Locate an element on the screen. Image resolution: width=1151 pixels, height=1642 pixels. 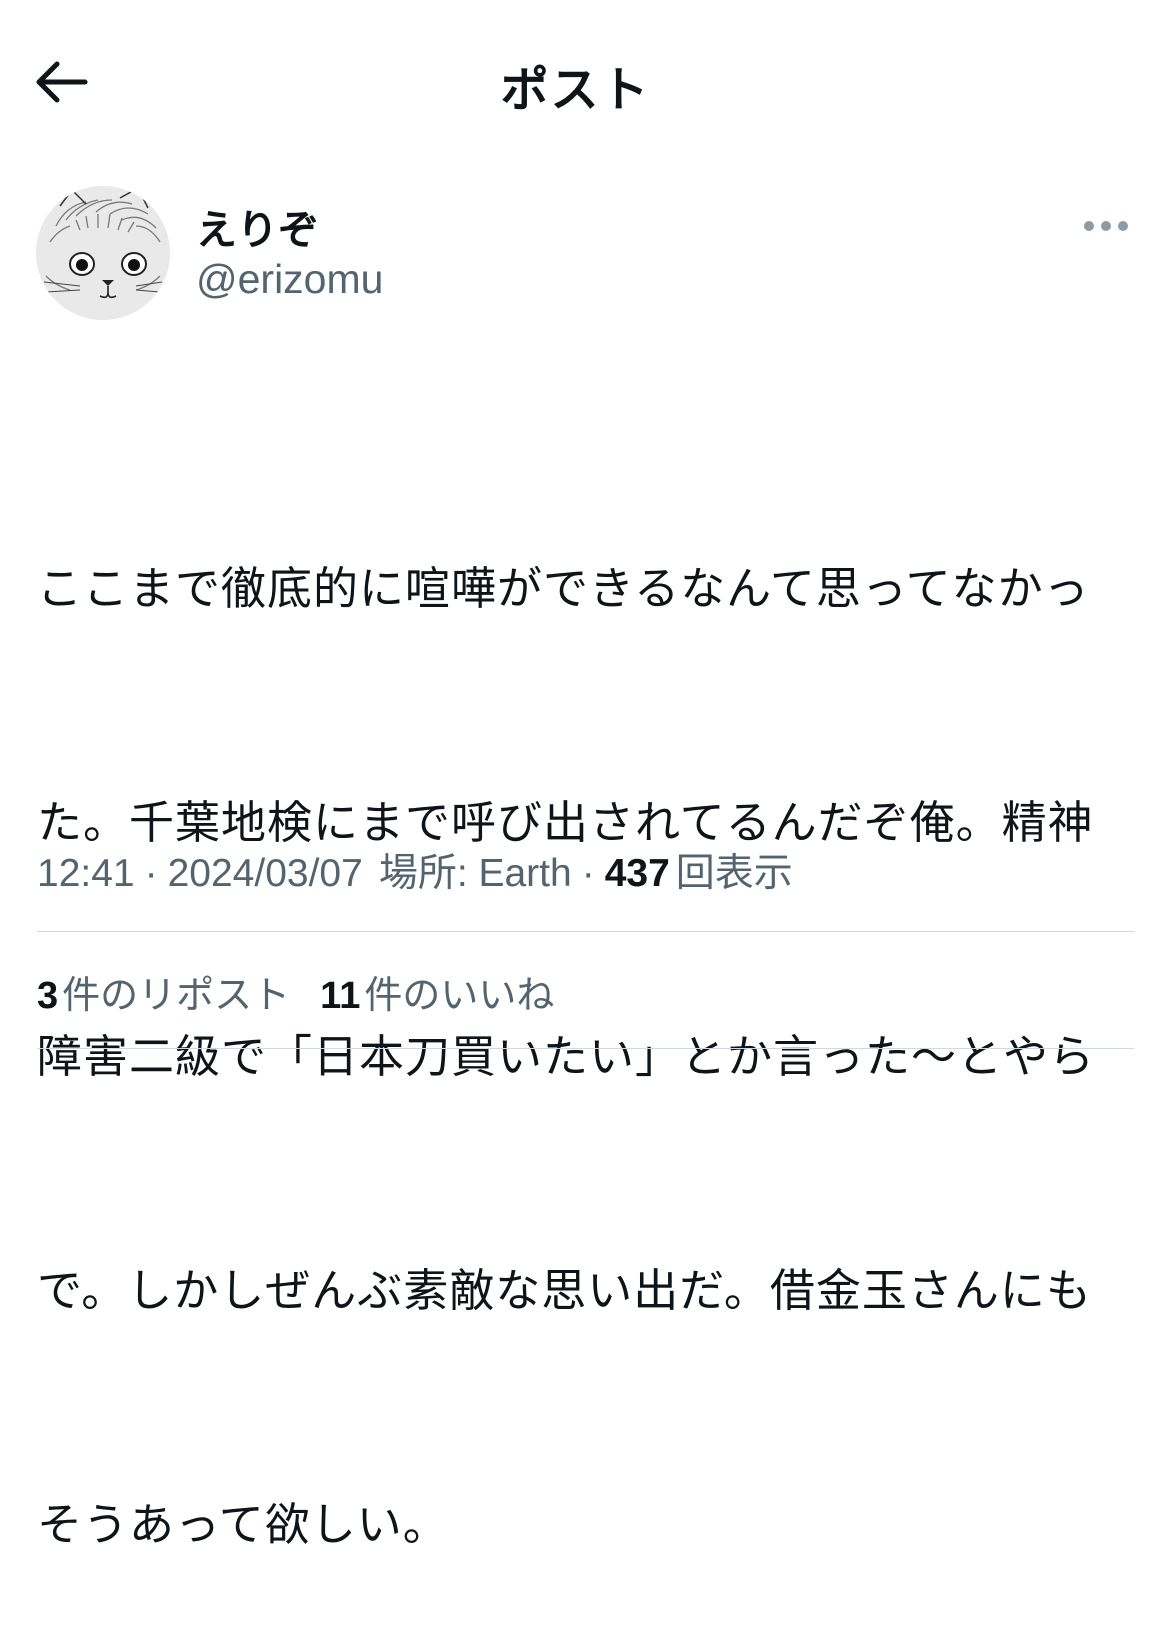
likes-label: 件のいいね is located at coordinates (459, 995).